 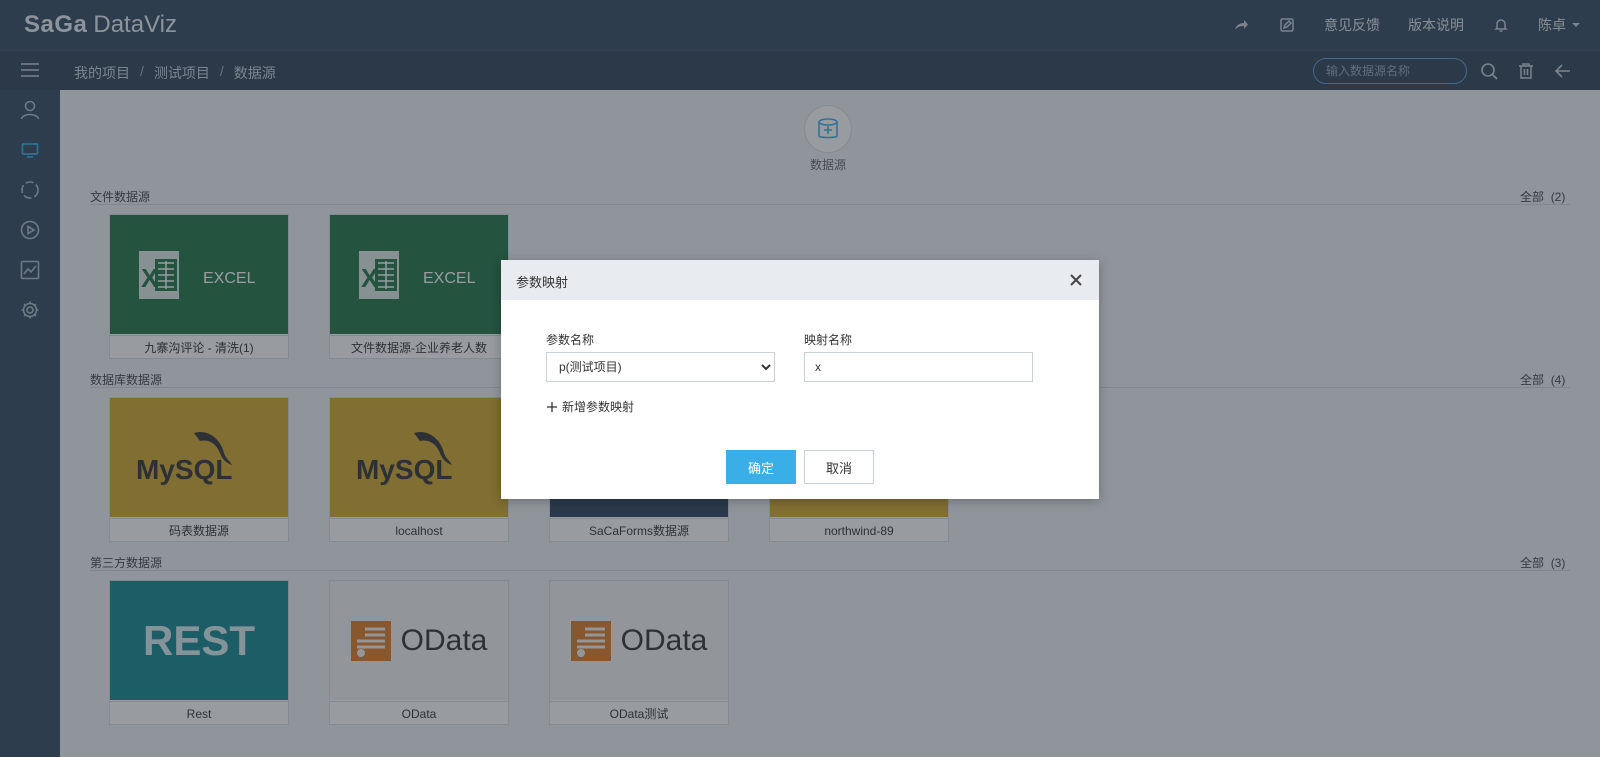 I want to click on dialog-title: 参数映射, so click(x=542, y=282).